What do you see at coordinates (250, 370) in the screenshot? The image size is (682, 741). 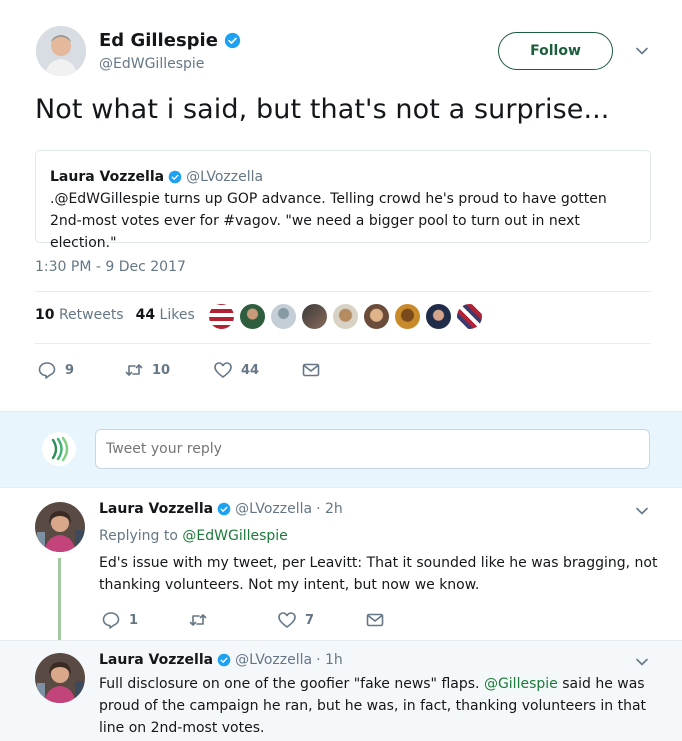 I see `like-count: 44` at bounding box center [250, 370].